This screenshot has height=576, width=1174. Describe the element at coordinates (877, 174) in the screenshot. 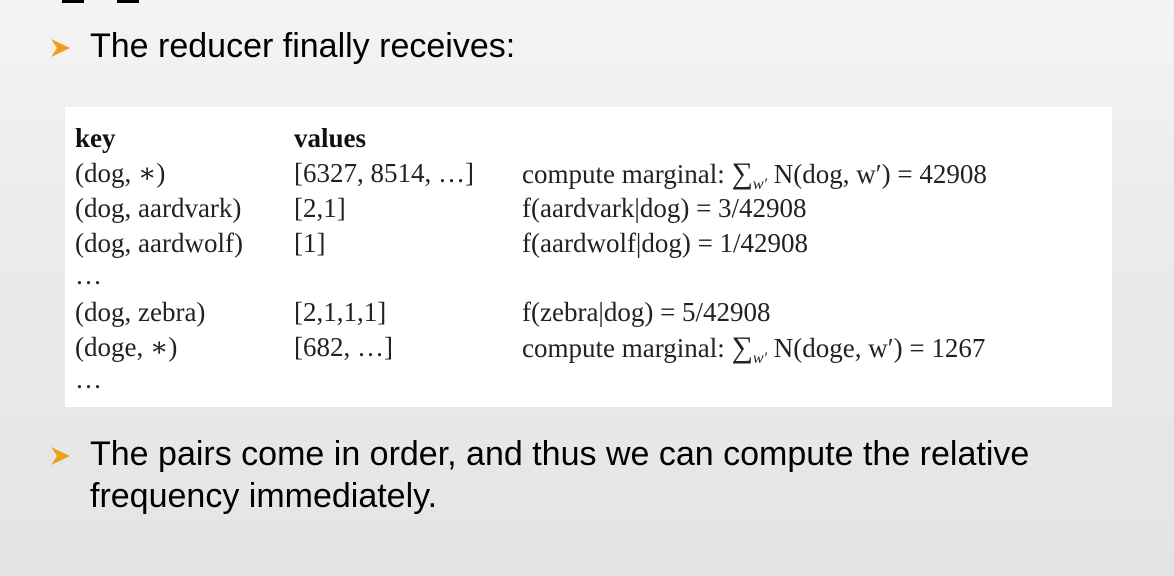

I see `compute-expression: N(dog, w′) = 42908` at that location.